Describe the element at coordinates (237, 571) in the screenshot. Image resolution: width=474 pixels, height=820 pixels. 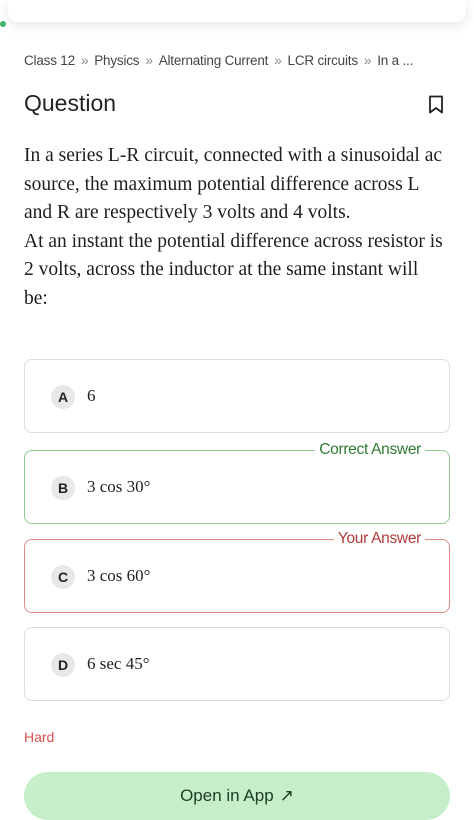
I see `option-c: Your Answer C 3 cos 60°` at that location.